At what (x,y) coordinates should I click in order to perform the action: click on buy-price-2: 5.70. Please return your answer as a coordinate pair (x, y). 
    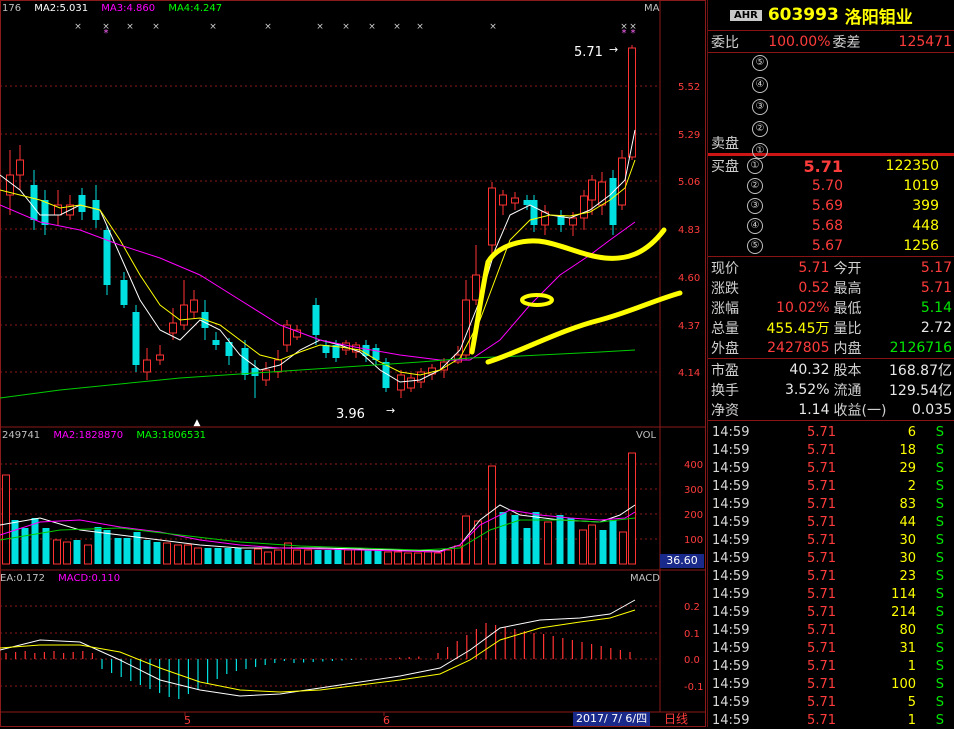
    Looking at the image, I should click on (827, 186).